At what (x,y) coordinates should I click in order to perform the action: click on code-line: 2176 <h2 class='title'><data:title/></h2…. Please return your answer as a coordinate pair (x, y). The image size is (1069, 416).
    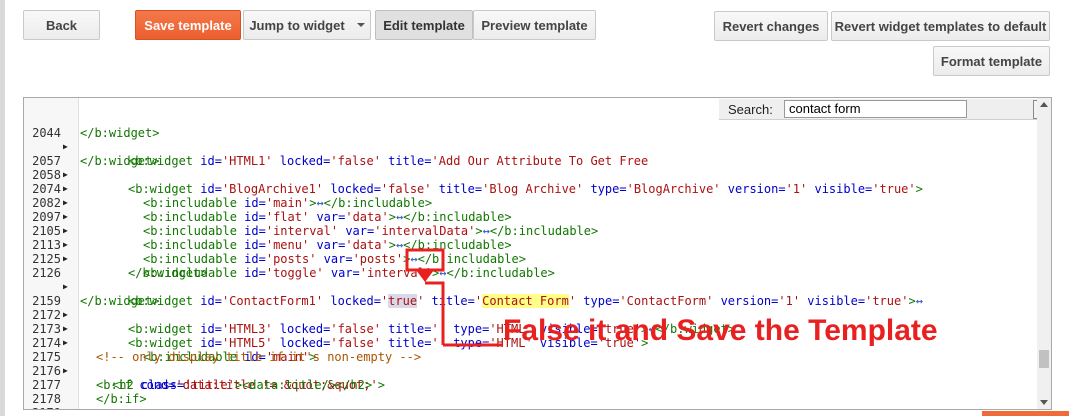
    Looking at the image, I should click on (531, 371).